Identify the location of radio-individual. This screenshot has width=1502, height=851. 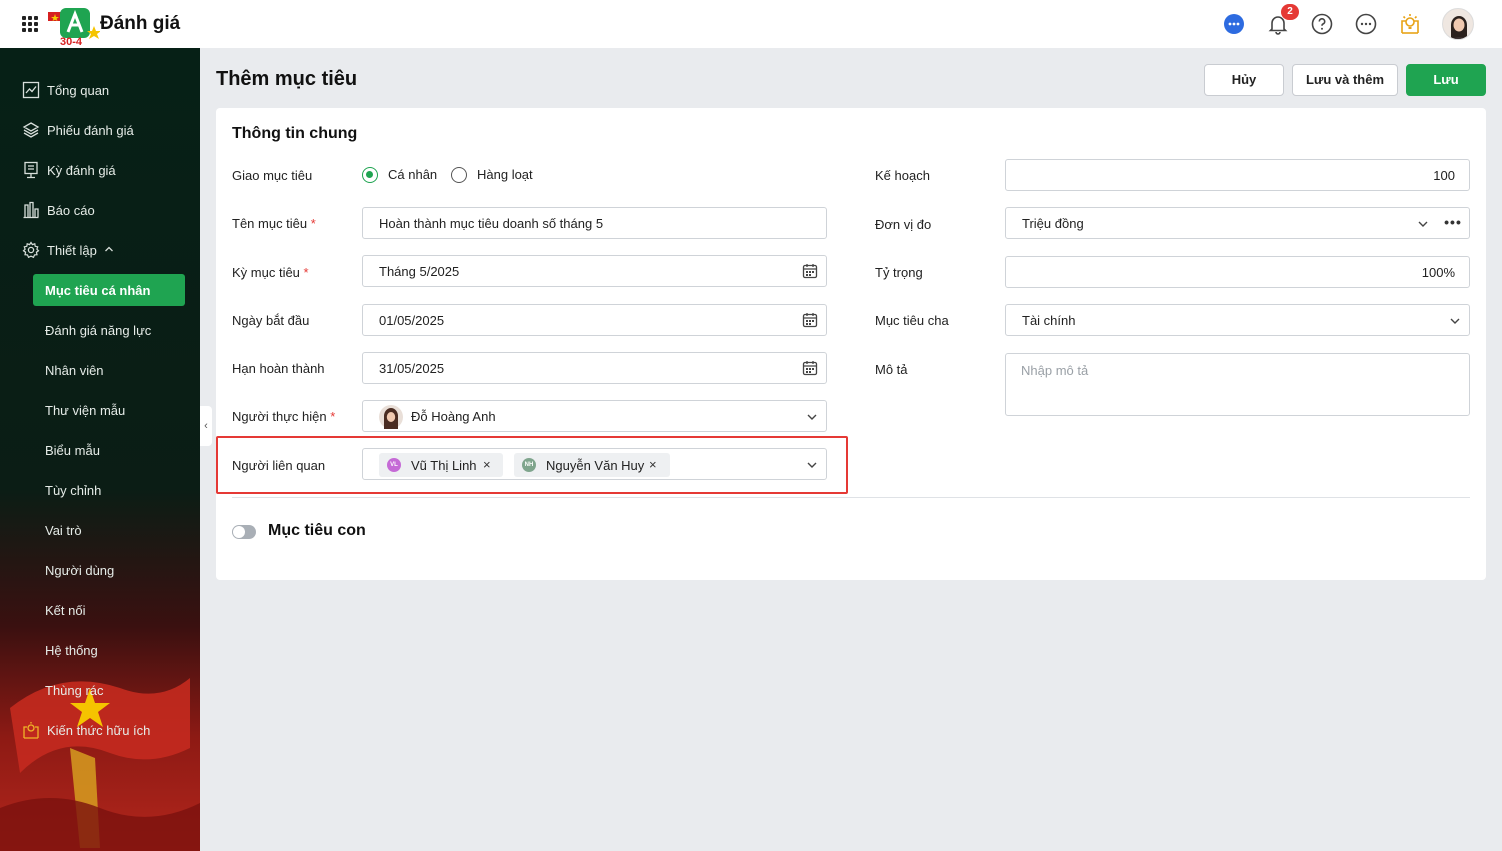
(370, 175).